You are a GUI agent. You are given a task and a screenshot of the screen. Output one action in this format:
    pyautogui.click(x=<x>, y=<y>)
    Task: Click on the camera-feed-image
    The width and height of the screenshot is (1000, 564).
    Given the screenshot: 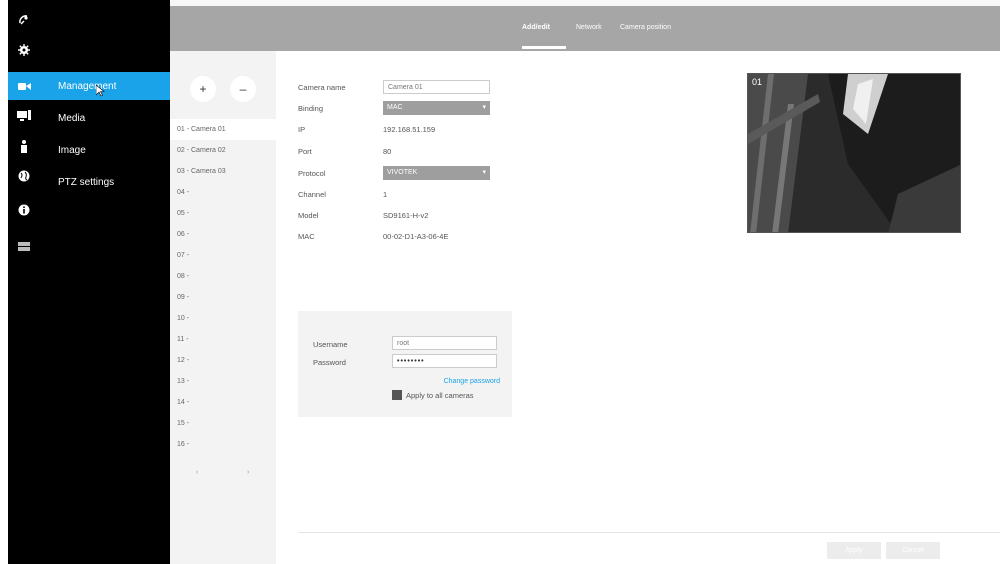 What is the action you would take?
    pyautogui.click(x=854, y=153)
    